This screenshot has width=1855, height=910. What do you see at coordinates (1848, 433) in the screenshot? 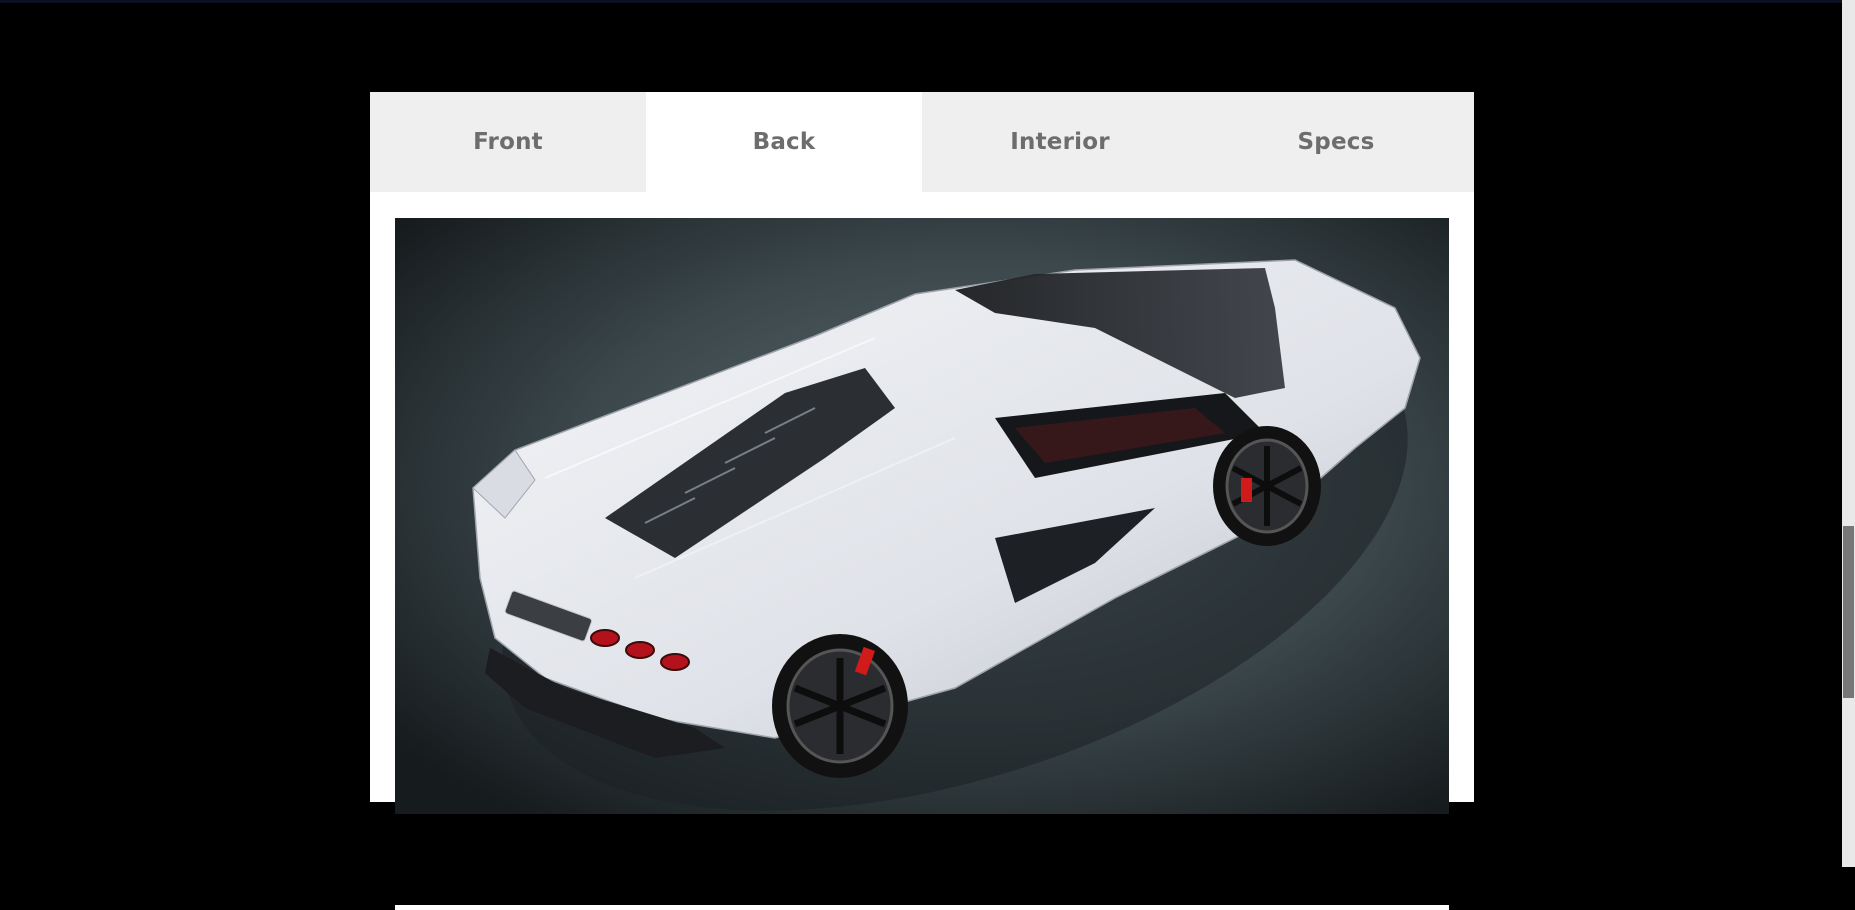
I see `page-scrollbar` at bounding box center [1848, 433].